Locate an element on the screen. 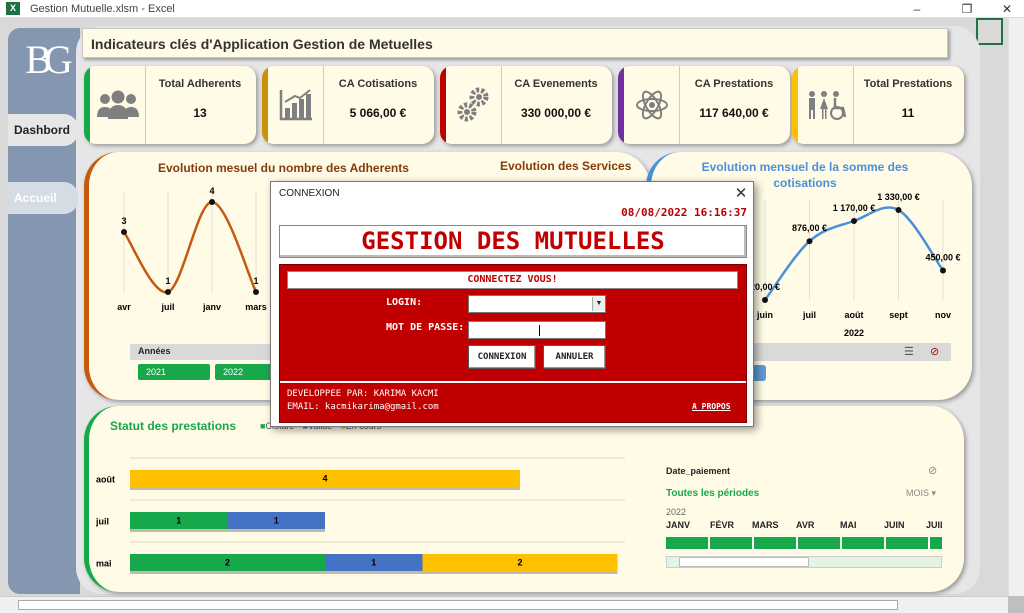  kpi-value: 5 066,00 € is located at coordinates (378, 113).